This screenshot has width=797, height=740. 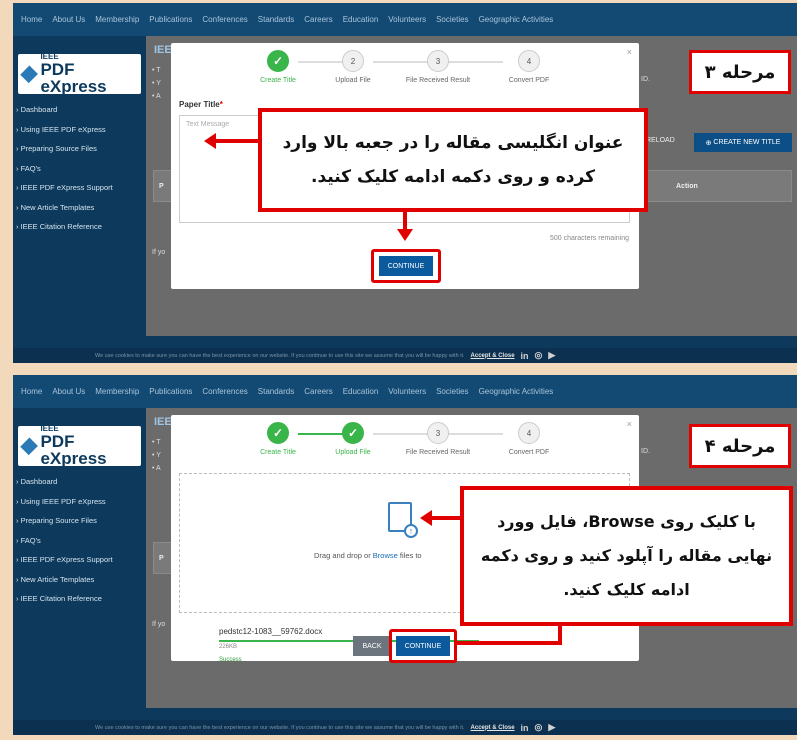 I want to click on create-new-title-button: ⊕ CREATE NEW TITLE, so click(x=743, y=142).